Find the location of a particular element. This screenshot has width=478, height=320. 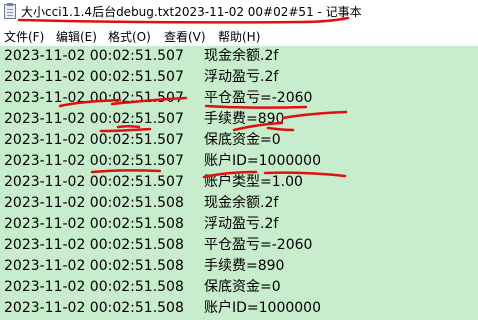

log-line: 2023-11-02 00:02:51.507 账户ID=1000000 is located at coordinates (162, 161).